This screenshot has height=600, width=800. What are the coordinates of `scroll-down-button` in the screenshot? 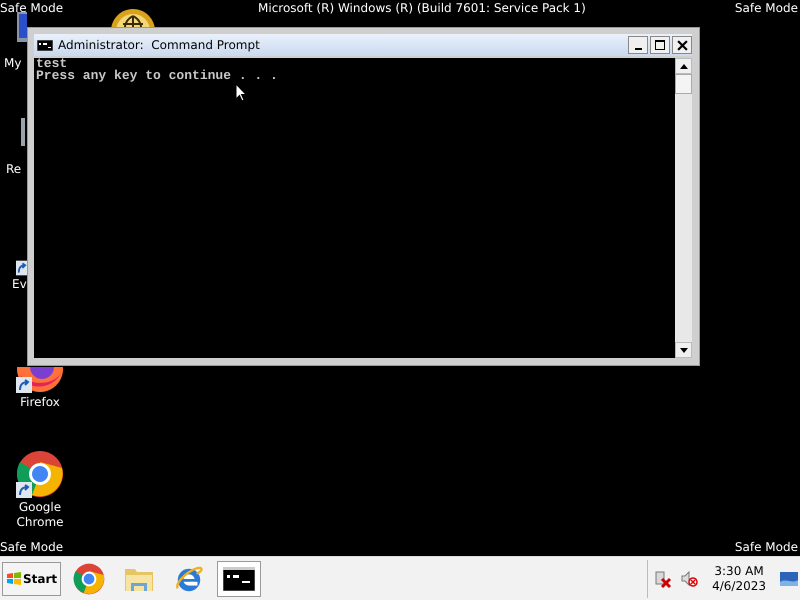 It's located at (683, 350).